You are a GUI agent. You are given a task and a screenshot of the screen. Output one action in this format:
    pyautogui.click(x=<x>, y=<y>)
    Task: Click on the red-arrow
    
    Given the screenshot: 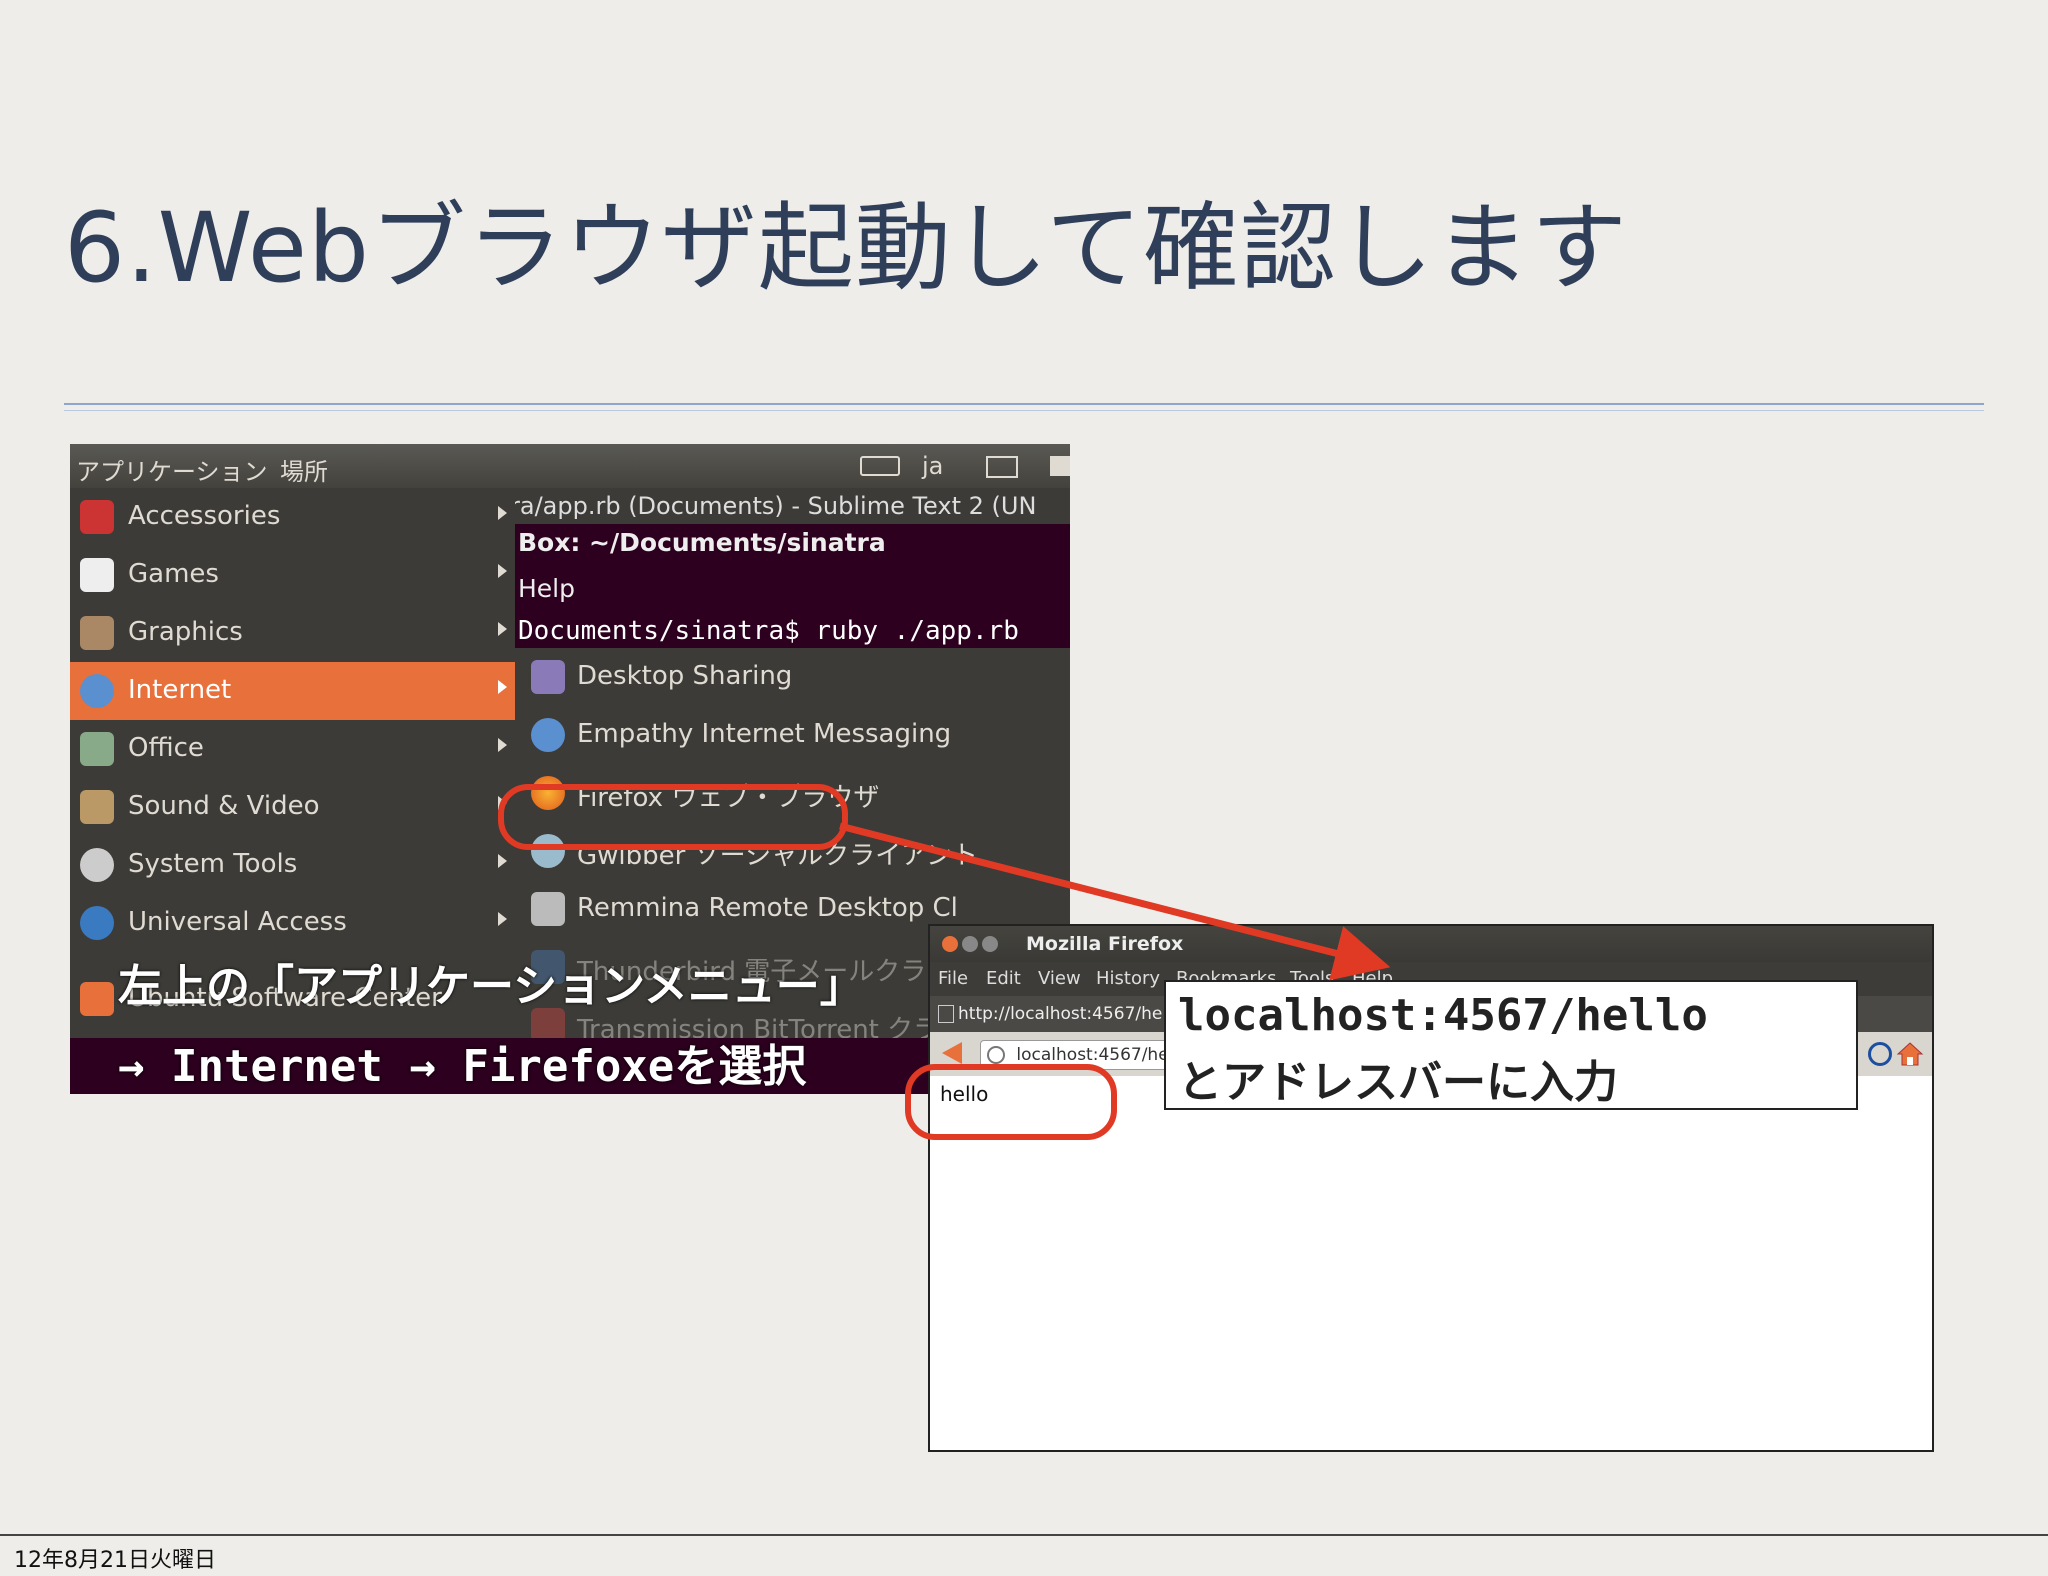 What is the action you would take?
    pyautogui.click(x=1115, y=901)
    